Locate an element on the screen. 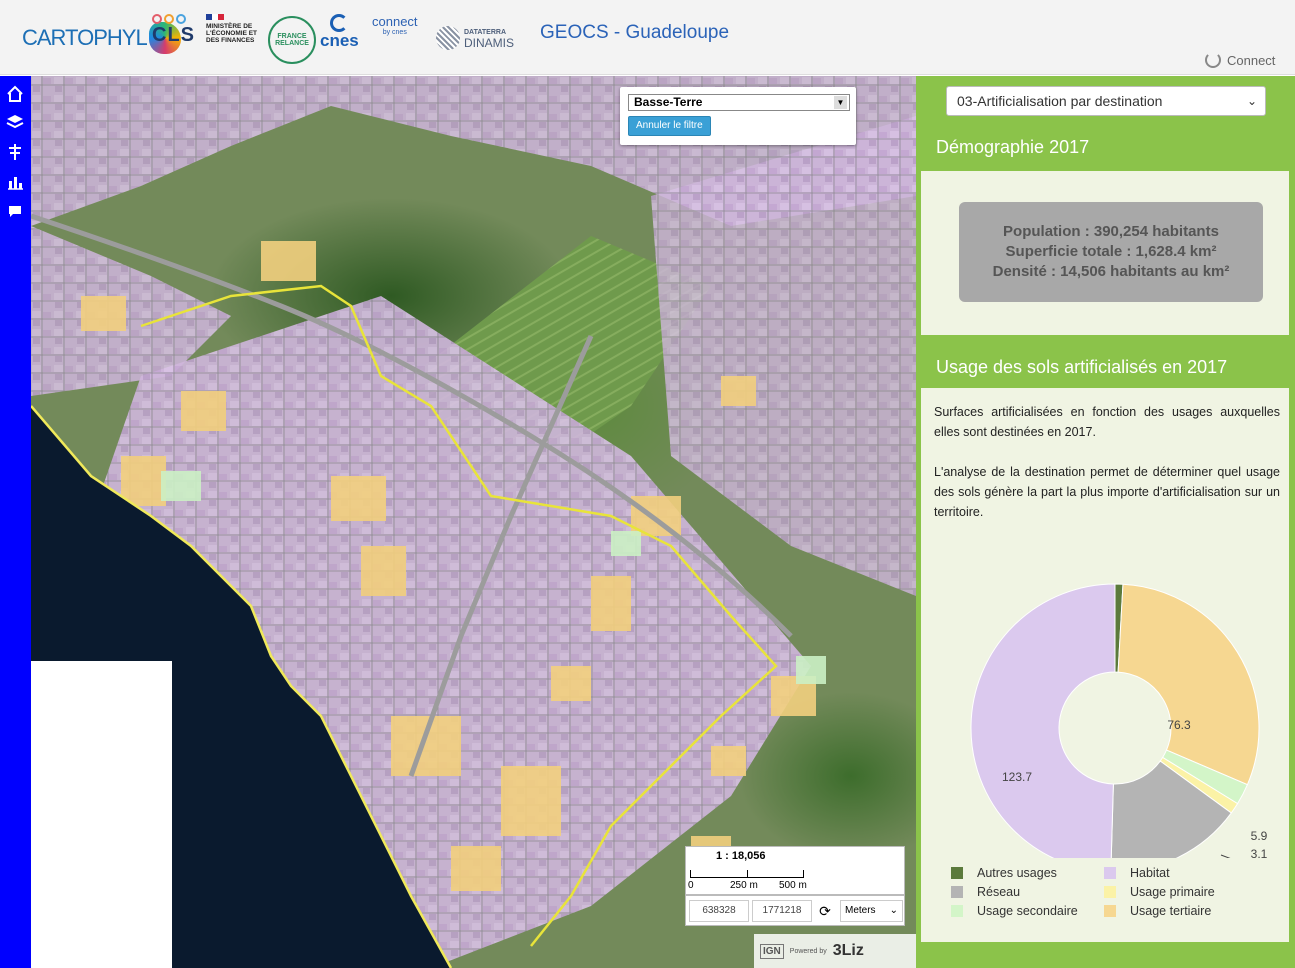 The image size is (1295, 968). left-toolbar is located at coordinates (15, 522).